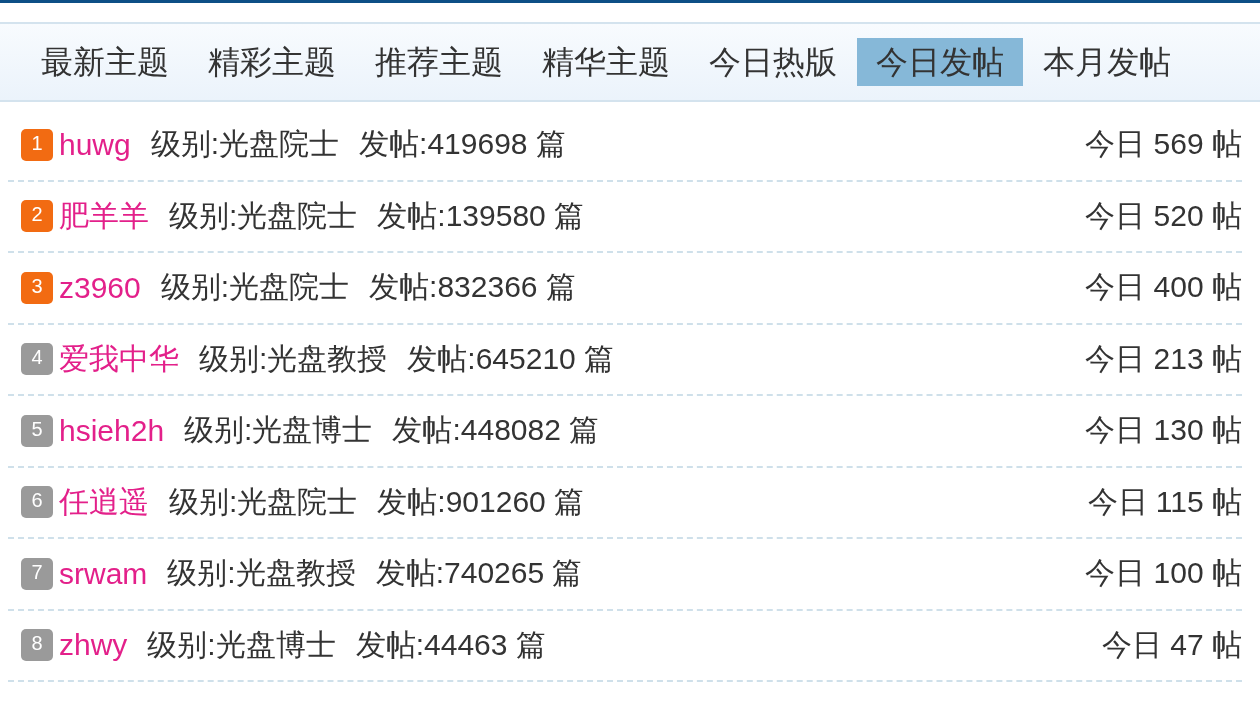 Image resolution: width=1260 pixels, height=704 pixels. What do you see at coordinates (37, 287) in the screenshot?
I see `rank-badge: 3` at bounding box center [37, 287].